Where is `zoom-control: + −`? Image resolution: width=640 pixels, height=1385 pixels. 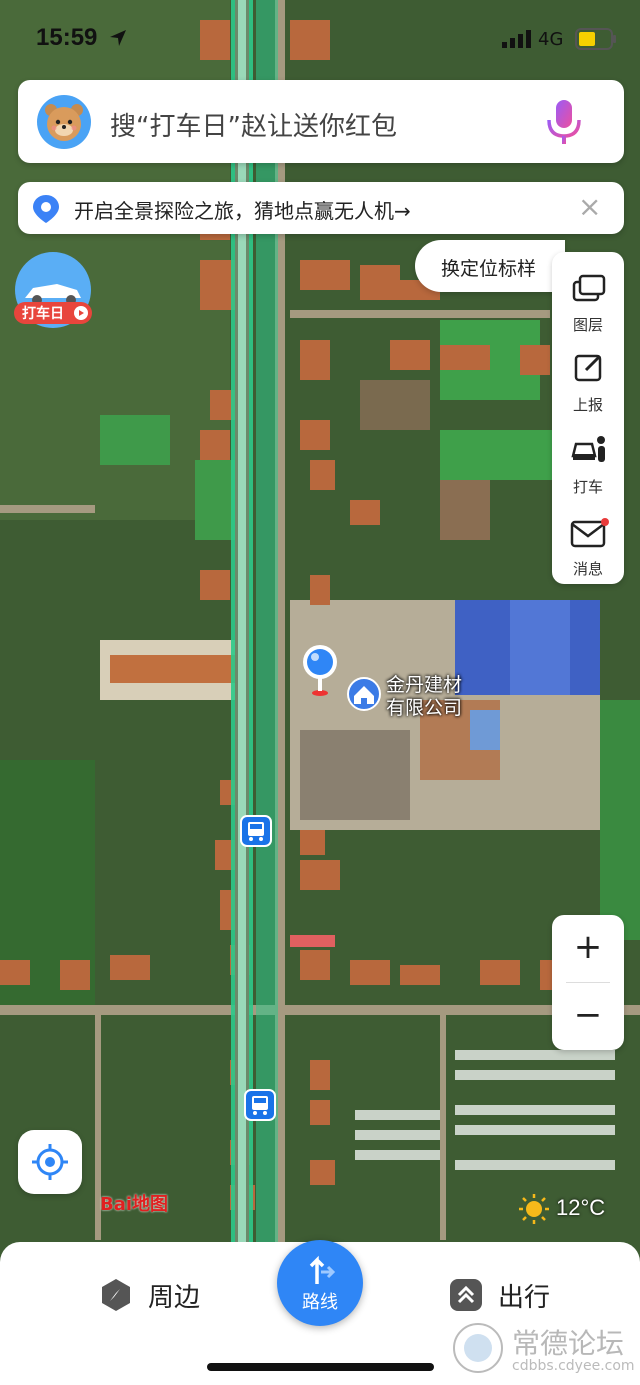
zoom-control: + − is located at coordinates (588, 982).